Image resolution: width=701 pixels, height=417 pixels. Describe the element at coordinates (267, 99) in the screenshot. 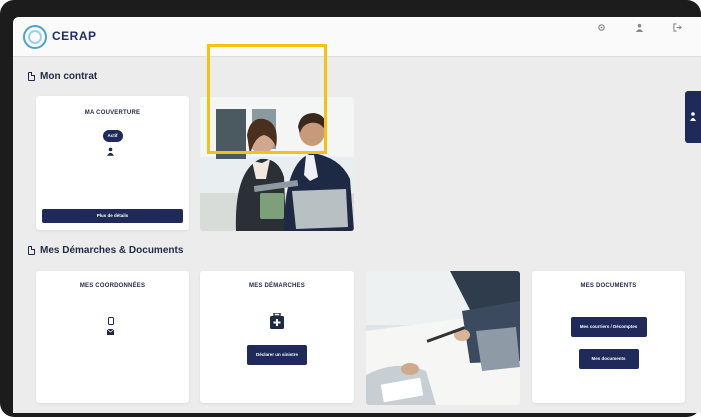

I see `highlight-box` at that location.